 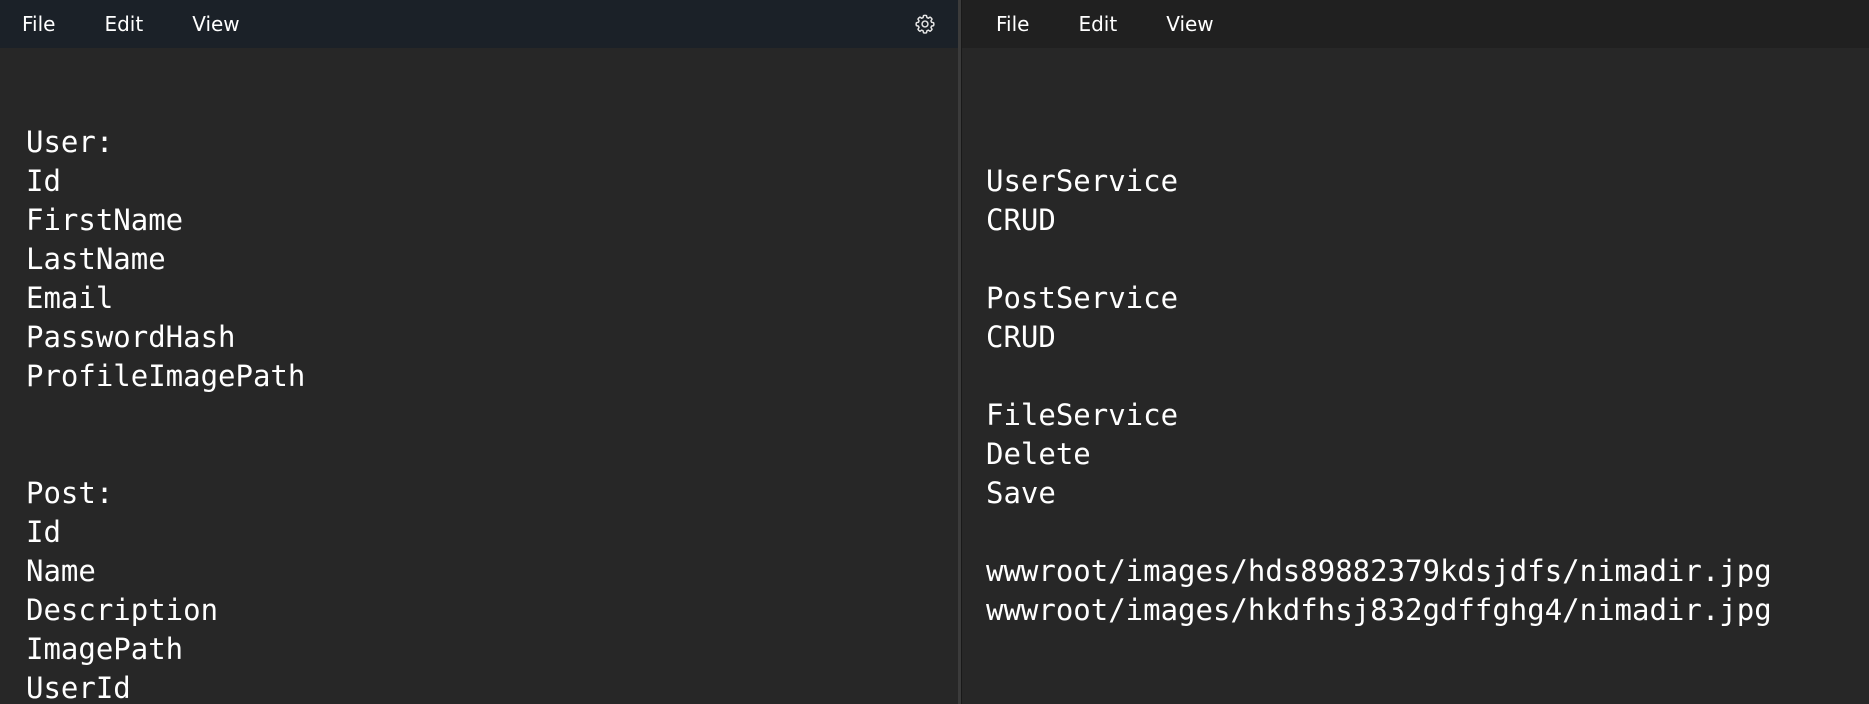 I want to click on text-line: ProfileImagePath, so click(x=166, y=376).